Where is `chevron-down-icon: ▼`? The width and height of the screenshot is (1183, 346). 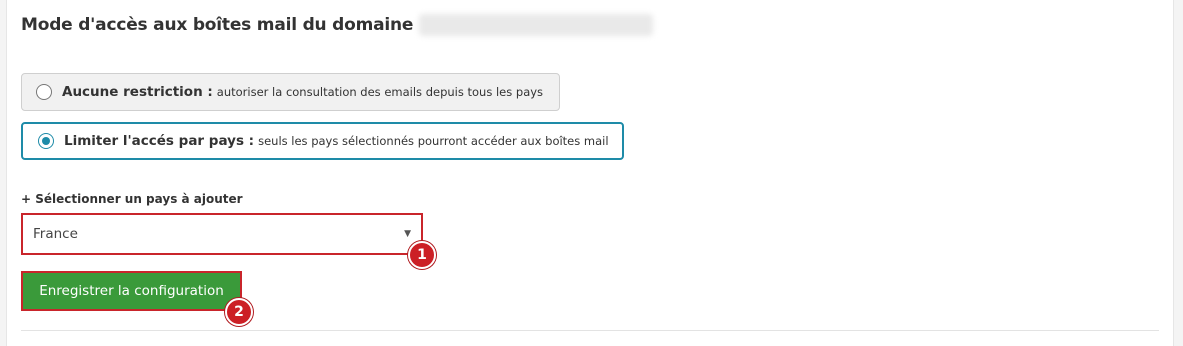 chevron-down-icon: ▼ is located at coordinates (407, 234).